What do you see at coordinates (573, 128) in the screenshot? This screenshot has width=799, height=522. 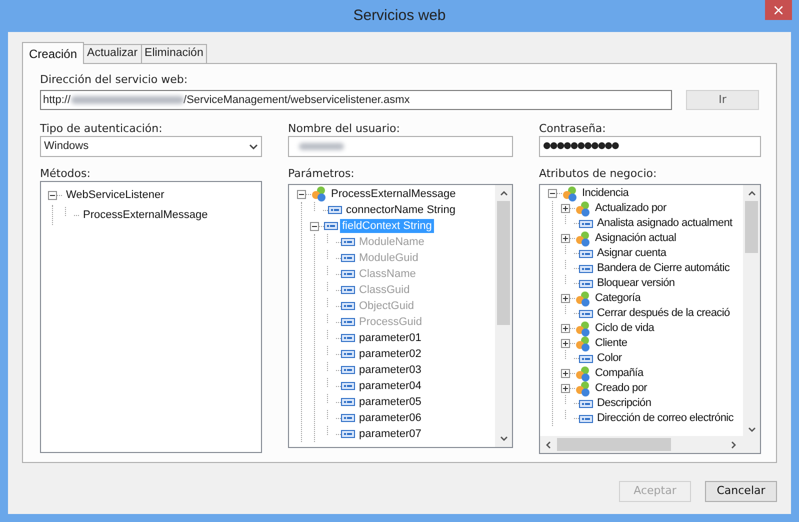 I see `field-label: Contraseña:` at bounding box center [573, 128].